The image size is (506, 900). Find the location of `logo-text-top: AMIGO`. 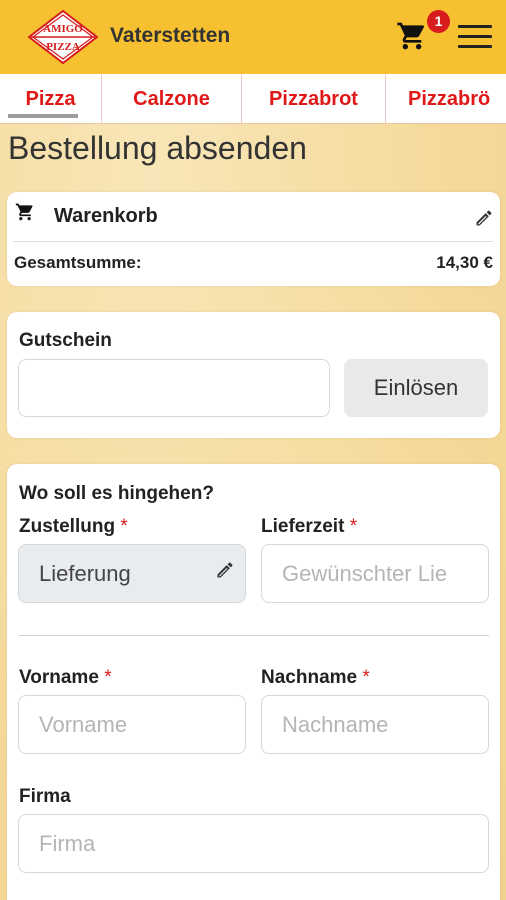

logo-text-top: AMIGO is located at coordinates (63, 29).